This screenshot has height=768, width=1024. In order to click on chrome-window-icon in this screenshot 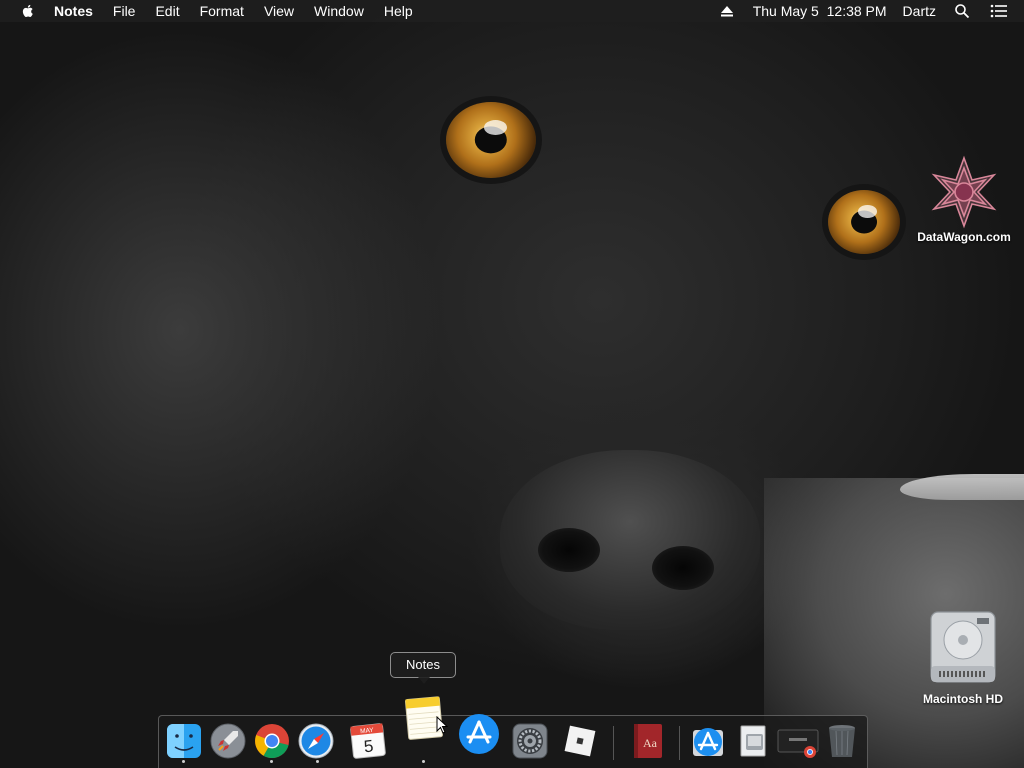, I will do `click(798, 741)`.